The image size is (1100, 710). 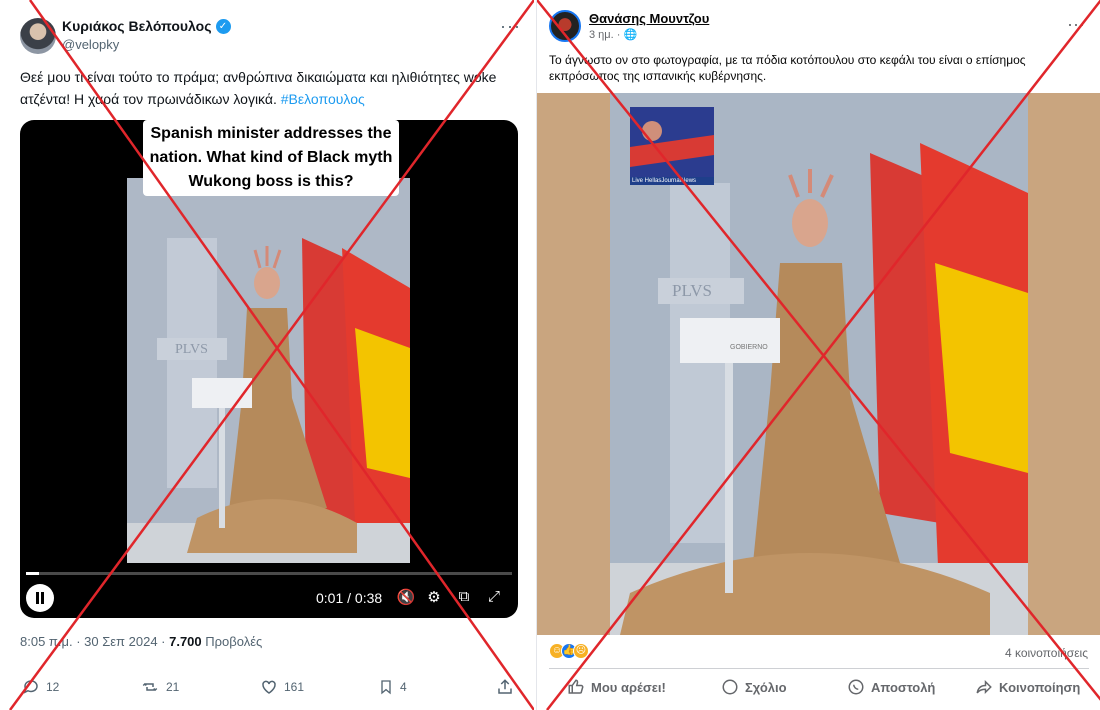 What do you see at coordinates (649, 18) in the screenshot?
I see `author-name: Θανάσης Μουντζου` at bounding box center [649, 18].